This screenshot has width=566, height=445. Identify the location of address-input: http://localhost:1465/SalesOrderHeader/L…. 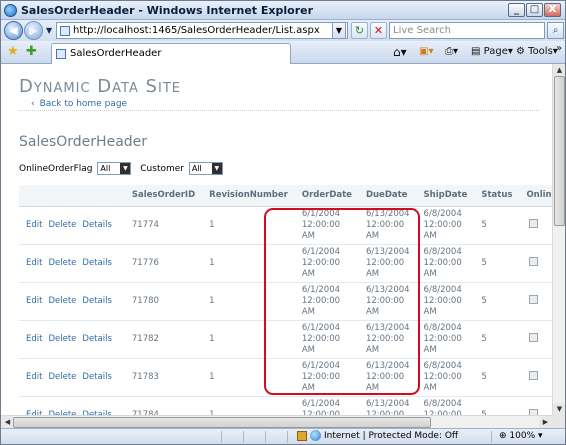
(202, 30).